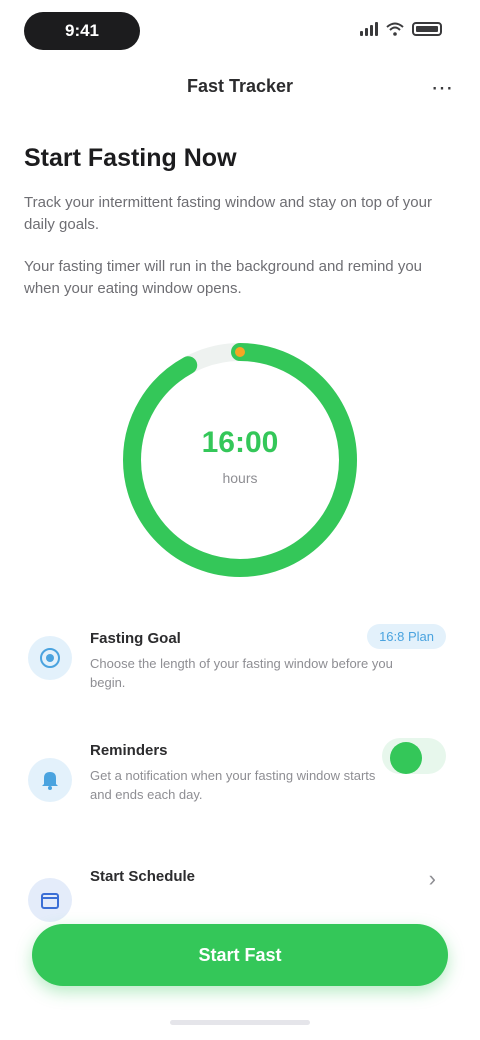  Describe the element at coordinates (240, 442) in the screenshot. I see `ring-value: 16:00` at that location.